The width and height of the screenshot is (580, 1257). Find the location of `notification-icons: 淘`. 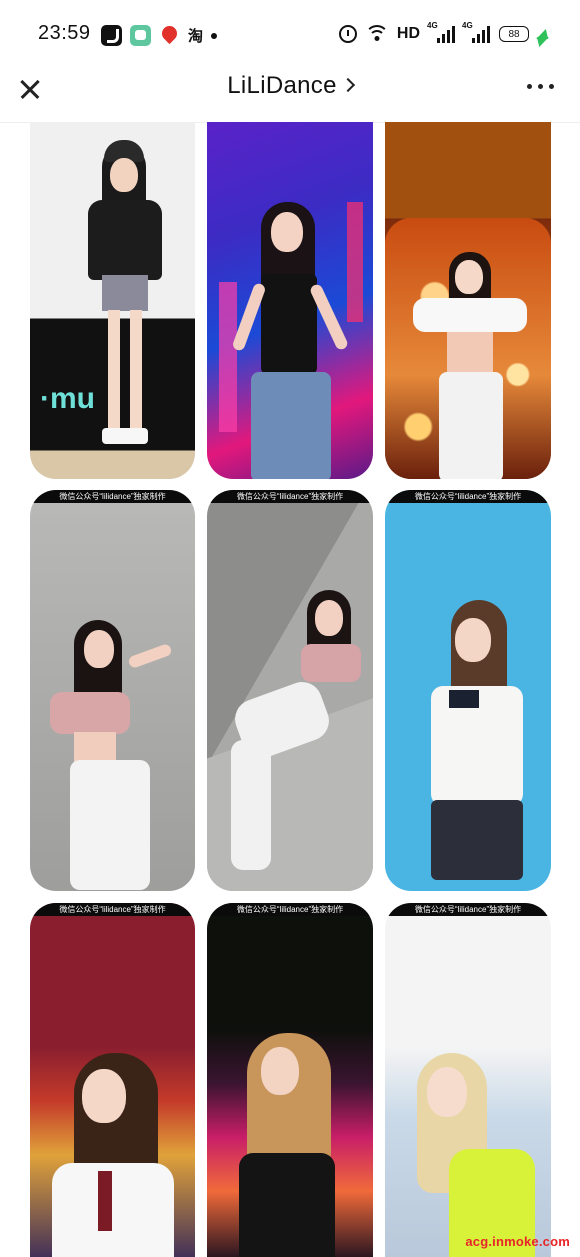

notification-icons: 淘 is located at coordinates (159, 35).